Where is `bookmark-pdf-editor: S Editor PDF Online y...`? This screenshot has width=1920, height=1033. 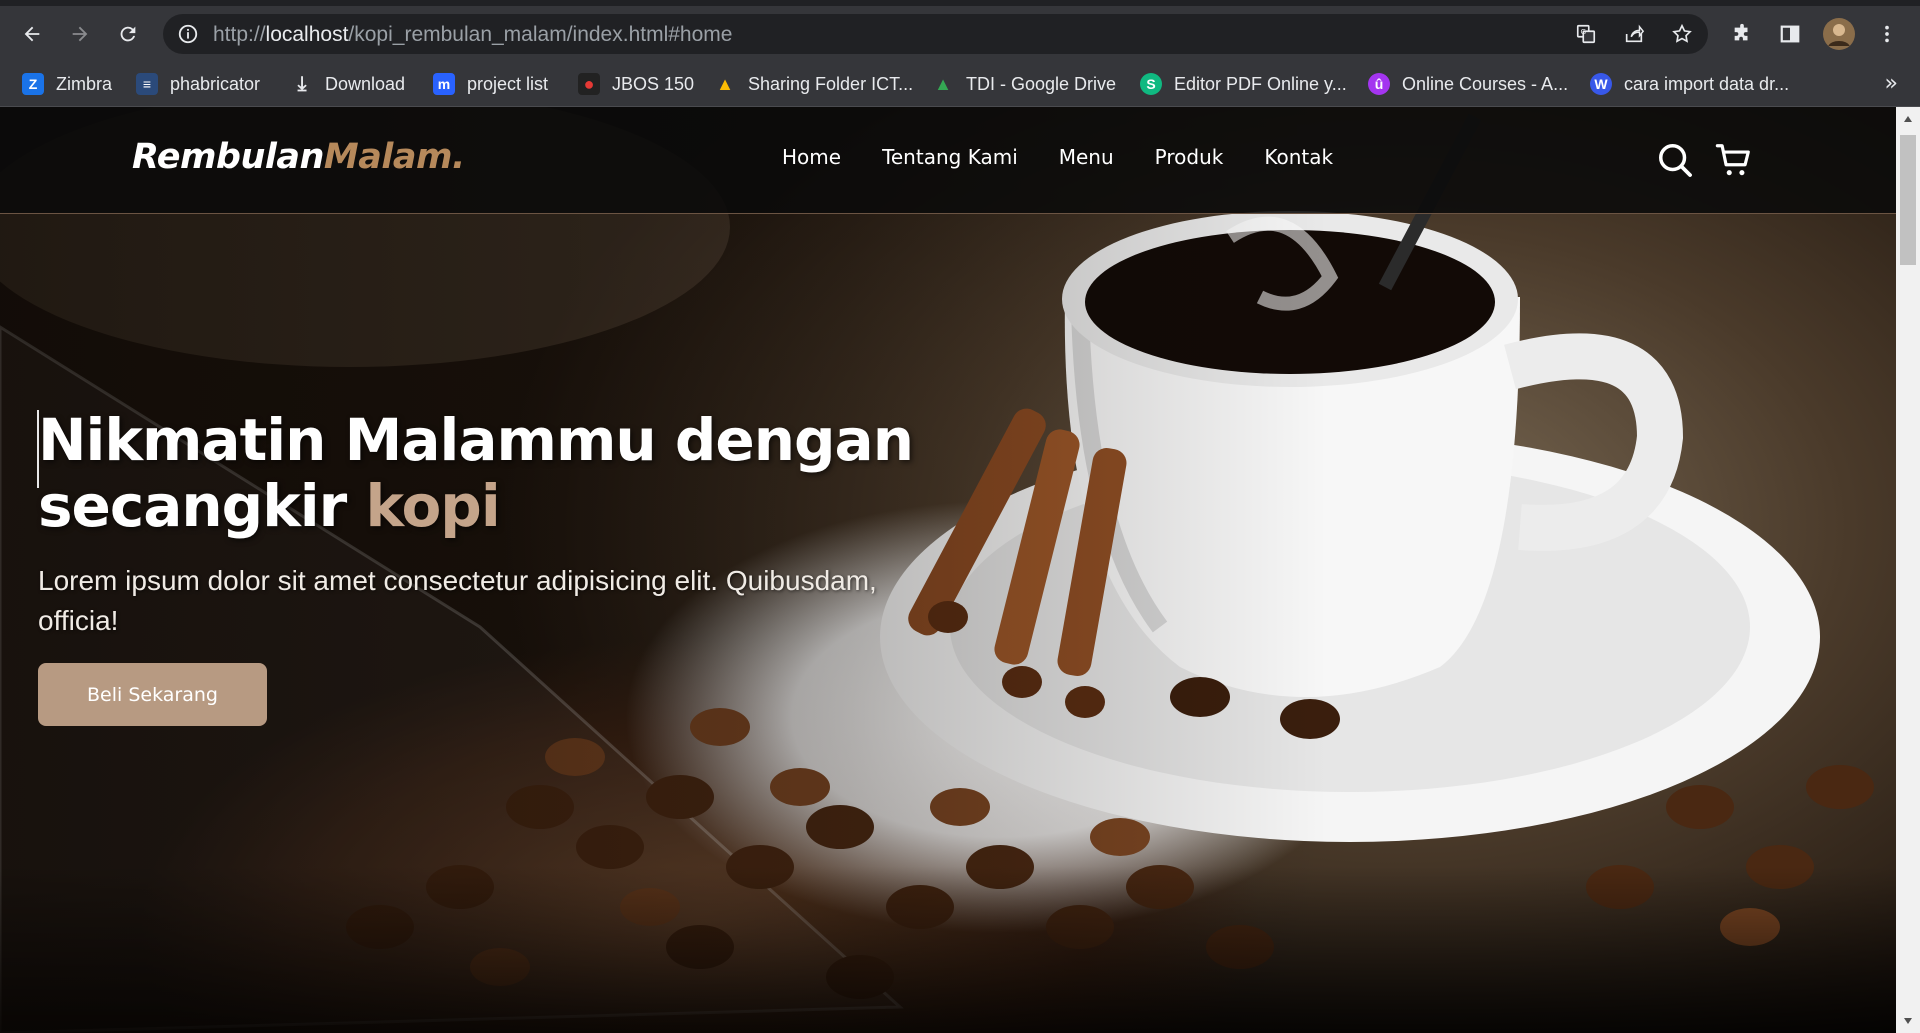 bookmark-pdf-editor: S Editor PDF Online y... is located at coordinates (1243, 84).